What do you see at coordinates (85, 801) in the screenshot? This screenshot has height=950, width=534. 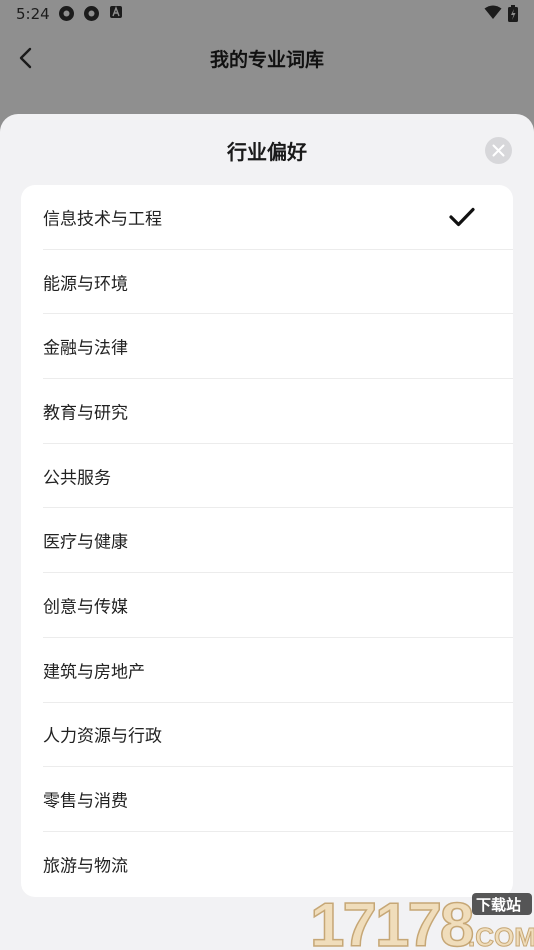 I see `list-item-label: 零售与消费` at bounding box center [85, 801].